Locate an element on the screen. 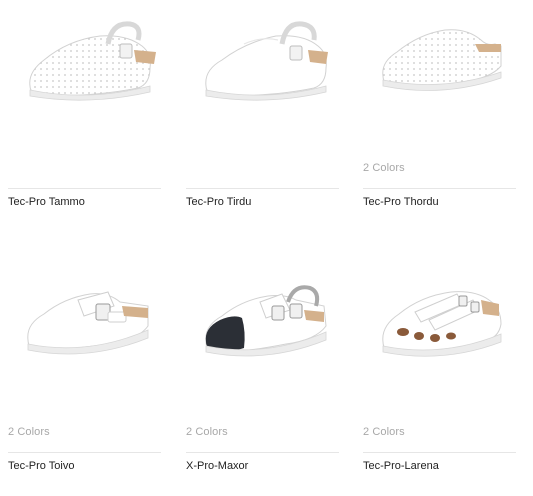  product-name: Tec-Pro-Larena is located at coordinates (401, 466).